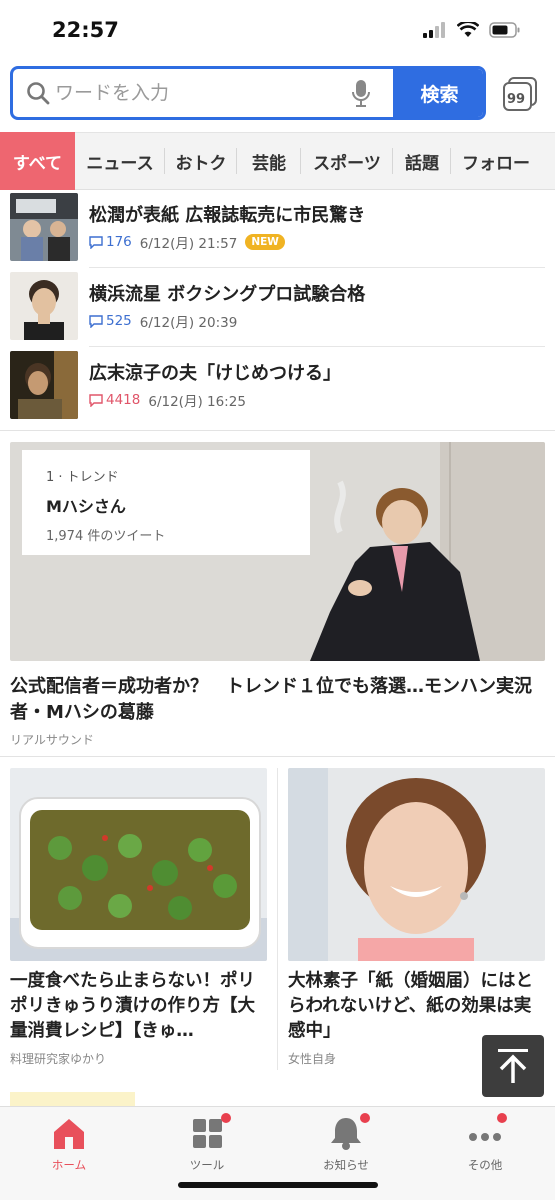 Image resolution: width=555 pixels, height=1200 pixels. What do you see at coordinates (269, 161) in the screenshot?
I see `tab-entertainment: 芸能` at bounding box center [269, 161].